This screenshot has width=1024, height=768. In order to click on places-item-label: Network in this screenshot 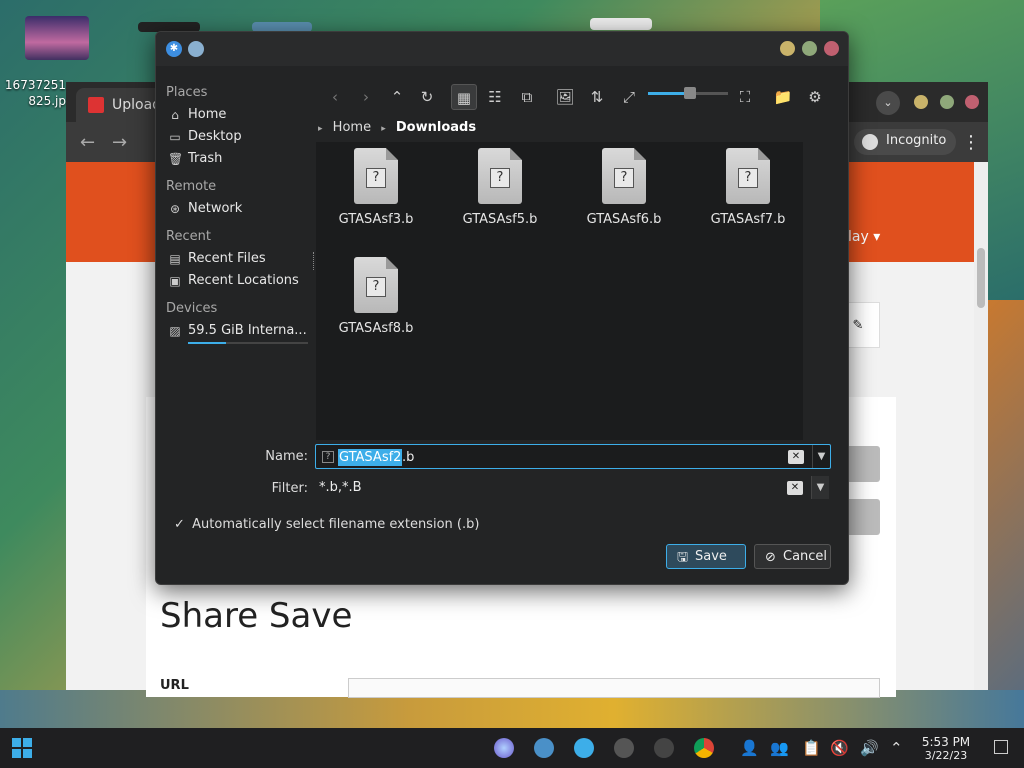, I will do `click(215, 208)`.